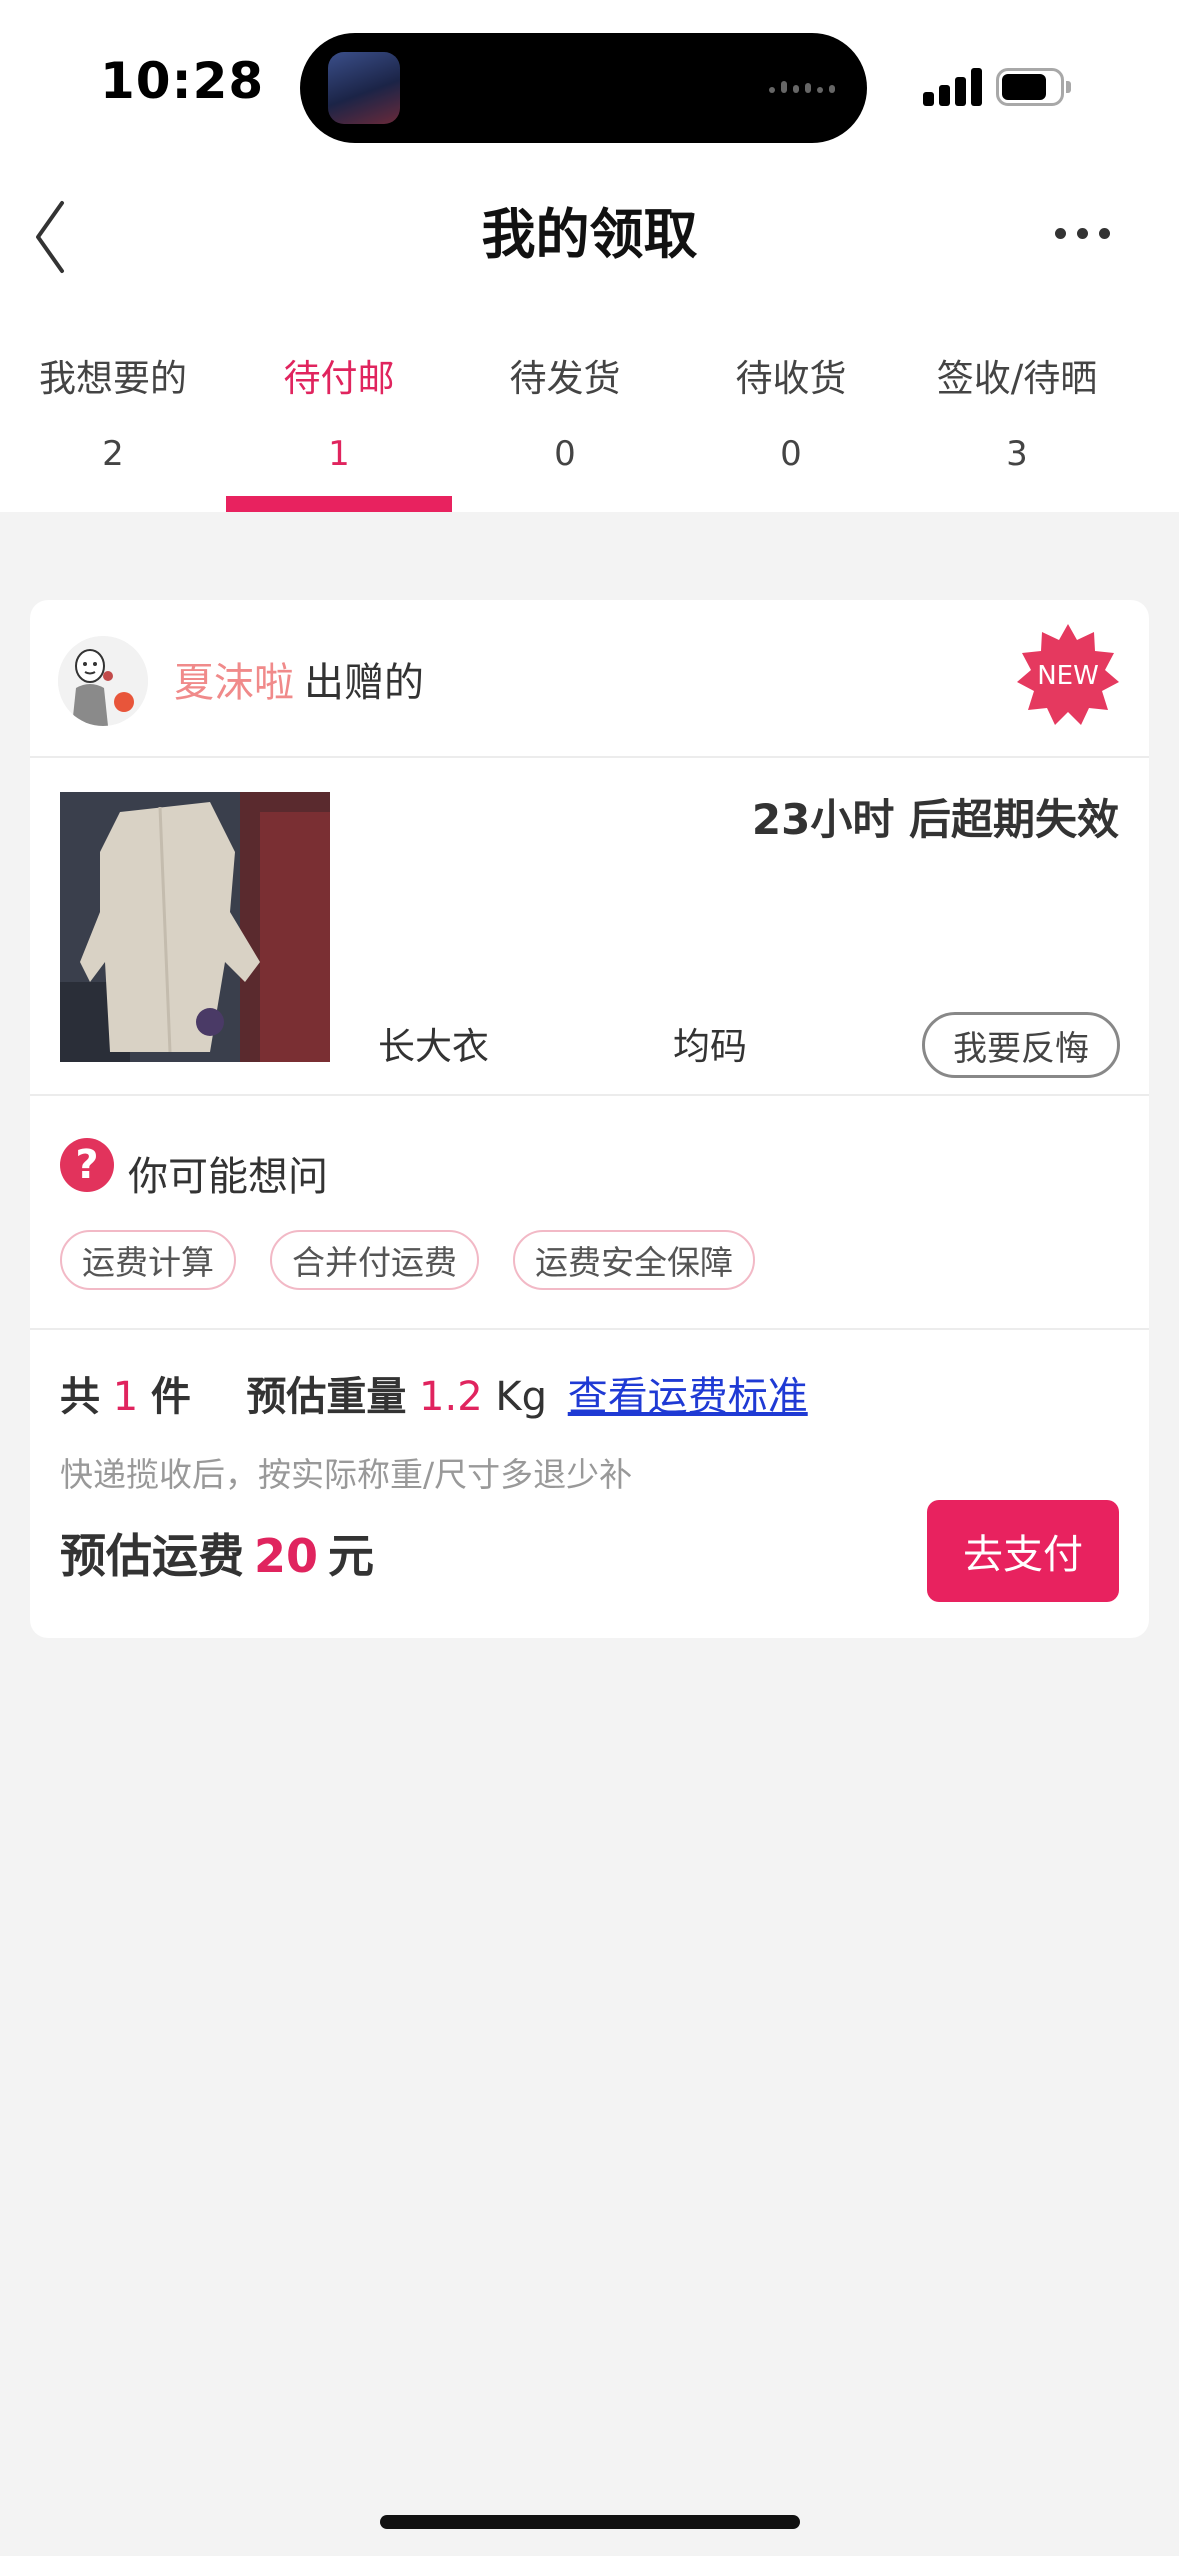 The image size is (1179, 2556). I want to click on item-name: 长大衣, so click(433, 1046).